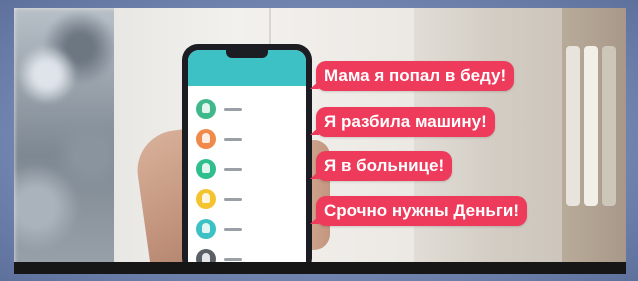  Describe the element at coordinates (418, 211) in the screenshot. I see `message-bubble-4: Срочно нужны Деньги!` at that location.